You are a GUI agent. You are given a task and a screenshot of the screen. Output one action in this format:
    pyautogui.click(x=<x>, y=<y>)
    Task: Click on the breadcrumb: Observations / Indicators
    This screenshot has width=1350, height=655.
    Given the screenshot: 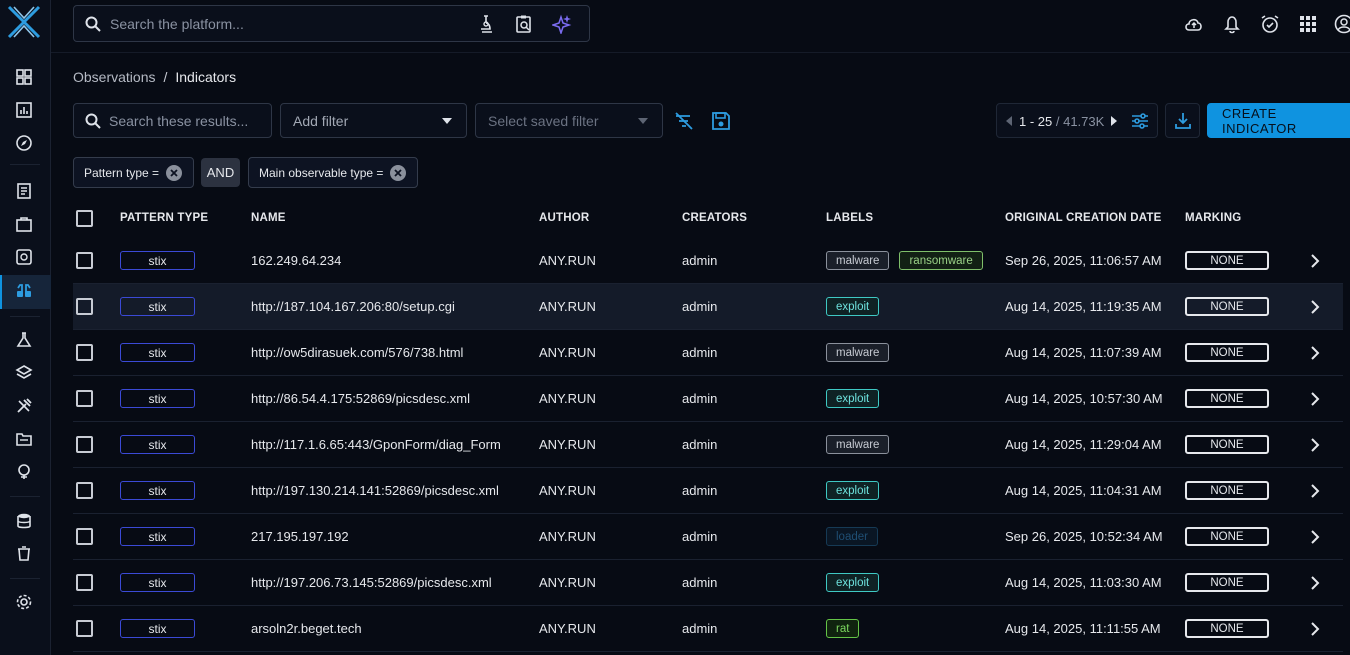 What is the action you would take?
    pyautogui.click(x=154, y=77)
    